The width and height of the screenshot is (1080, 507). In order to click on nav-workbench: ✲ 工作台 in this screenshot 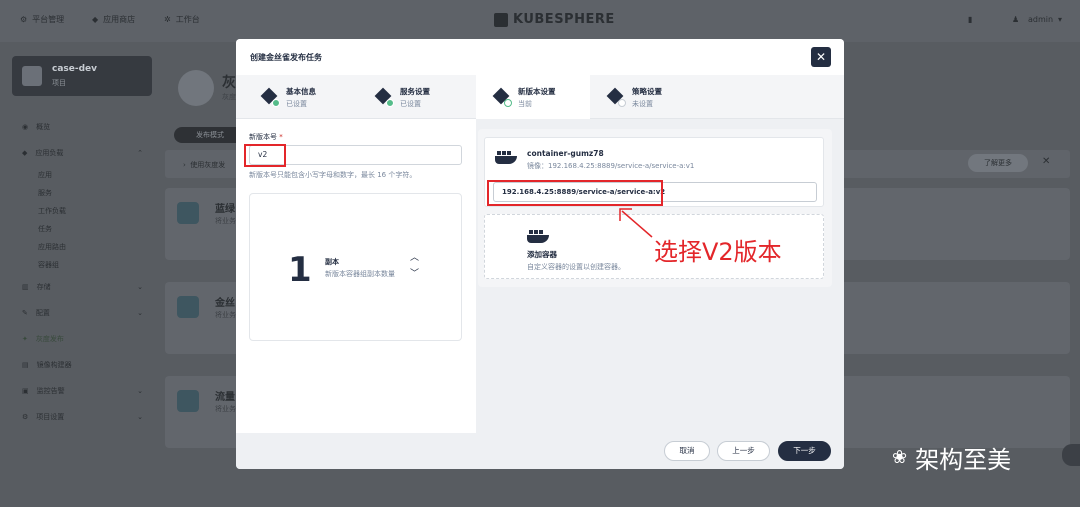, I will do `click(182, 19)`.